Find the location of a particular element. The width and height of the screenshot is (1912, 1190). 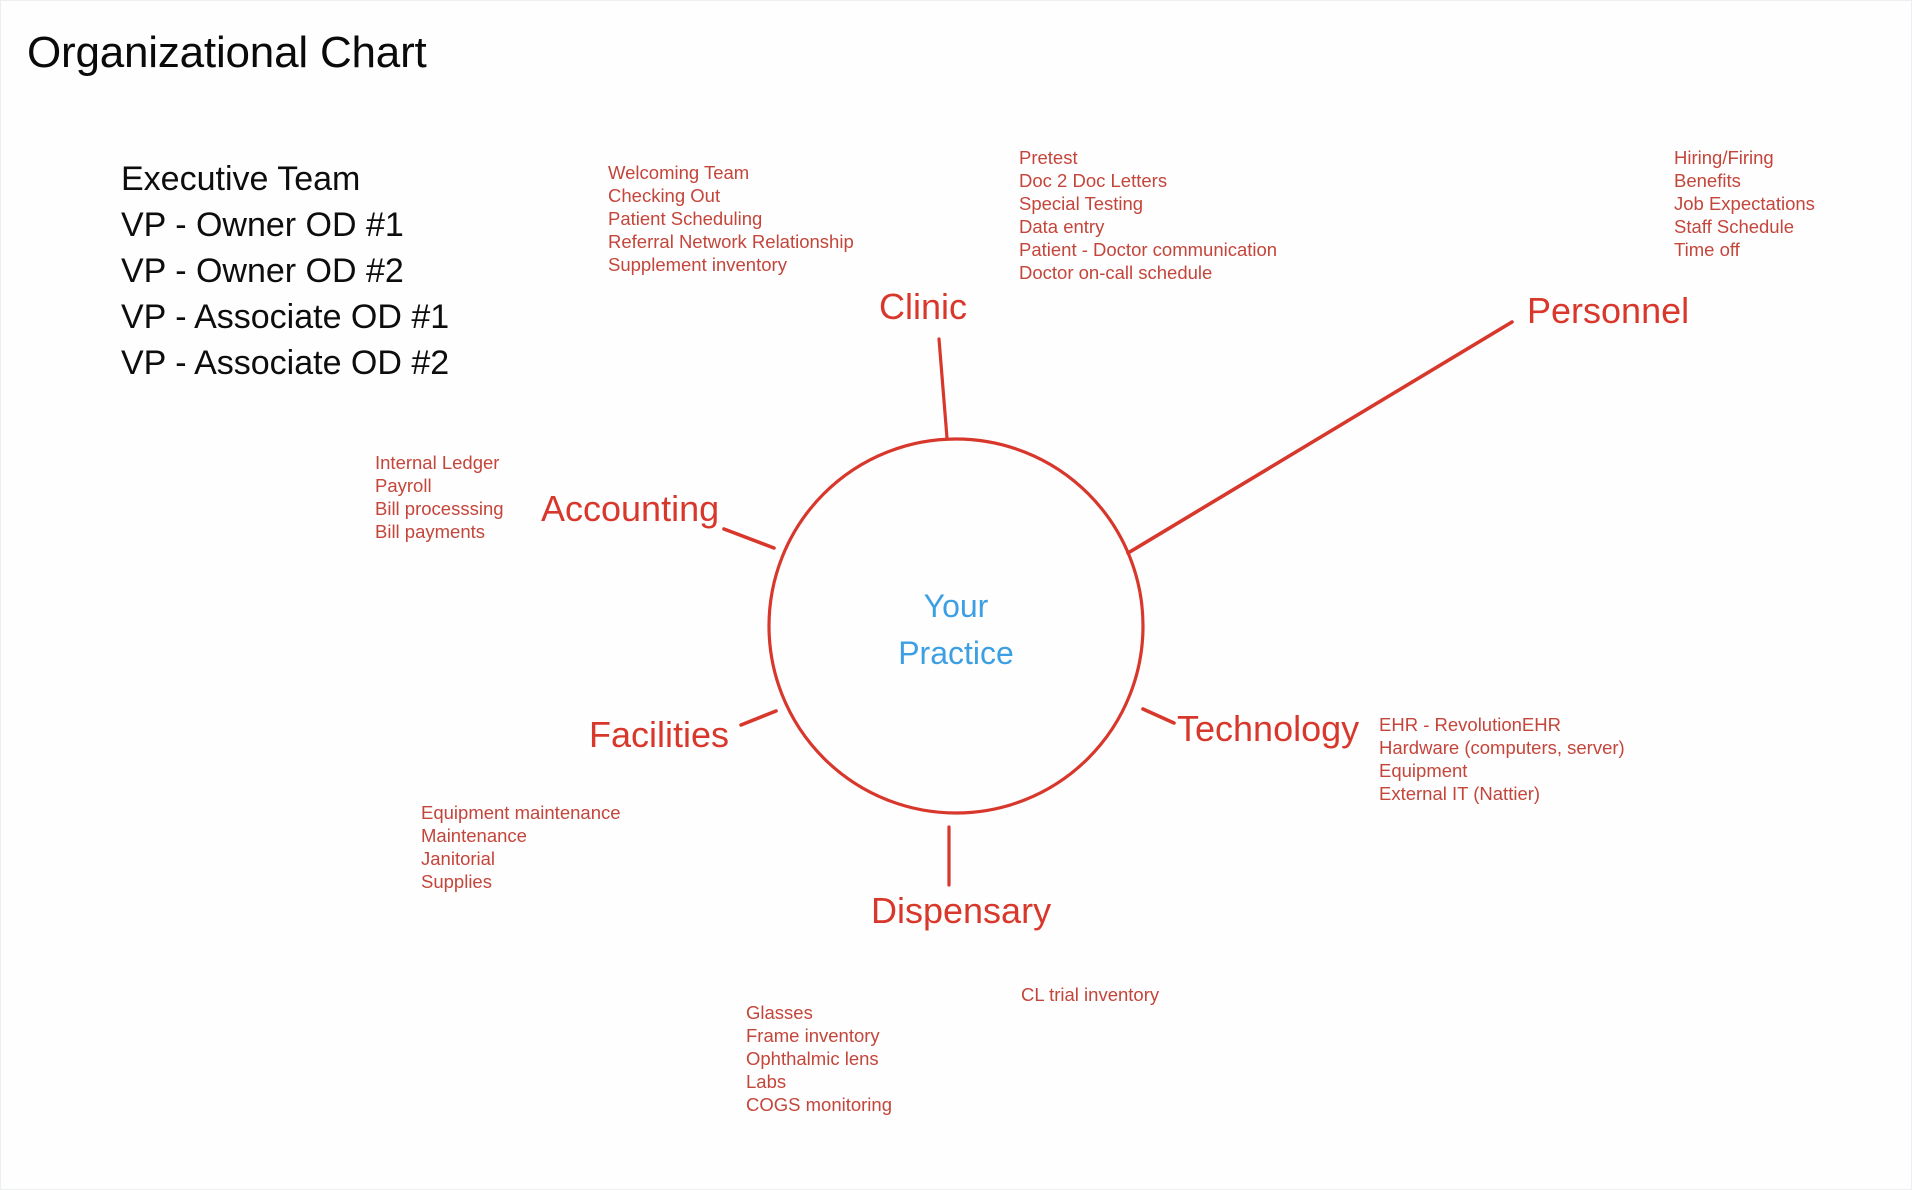

detail-item: Frame inventory is located at coordinates (813, 1035).